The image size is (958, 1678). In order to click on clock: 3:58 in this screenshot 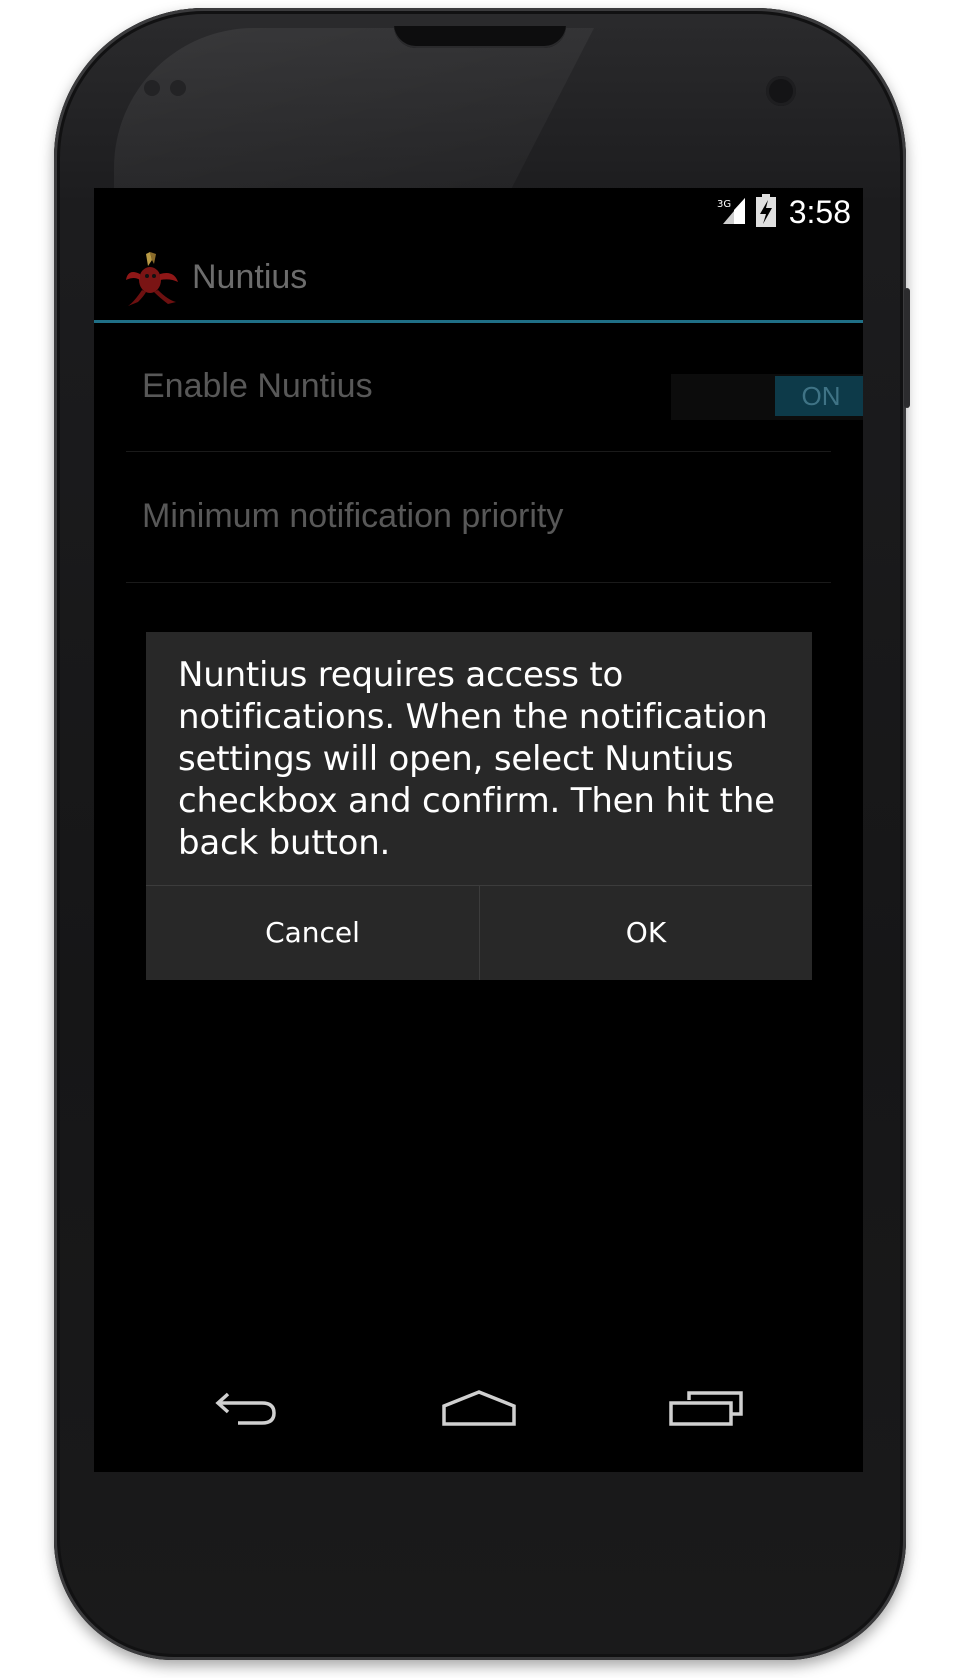, I will do `click(819, 212)`.